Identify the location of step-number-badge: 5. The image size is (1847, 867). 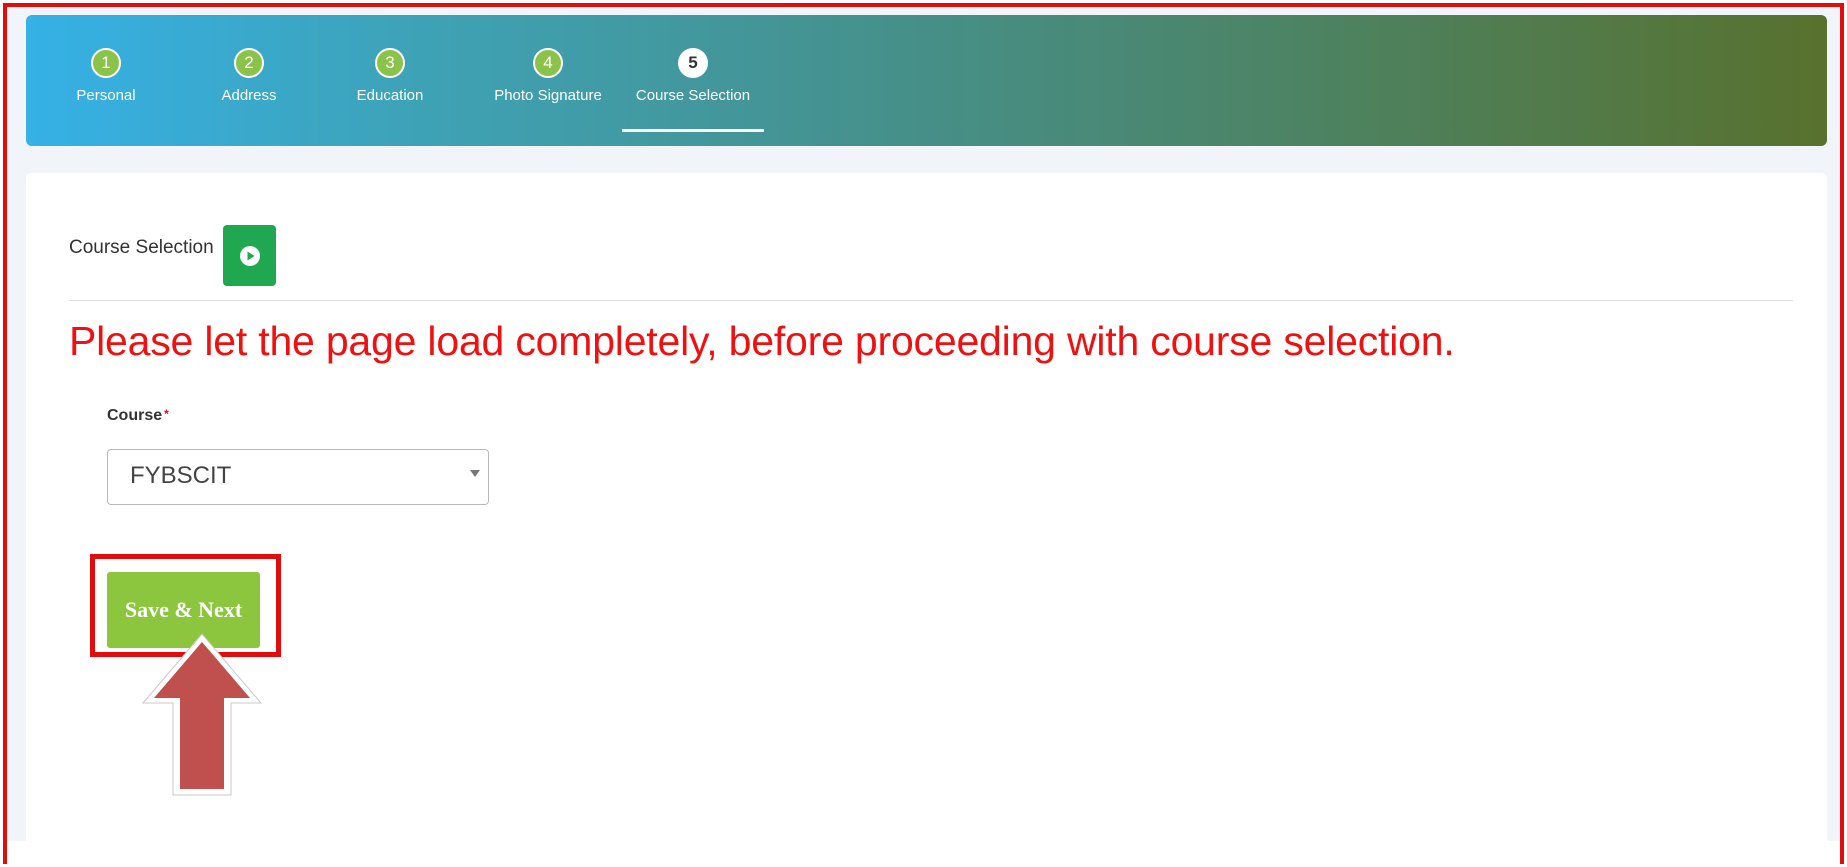
(693, 63).